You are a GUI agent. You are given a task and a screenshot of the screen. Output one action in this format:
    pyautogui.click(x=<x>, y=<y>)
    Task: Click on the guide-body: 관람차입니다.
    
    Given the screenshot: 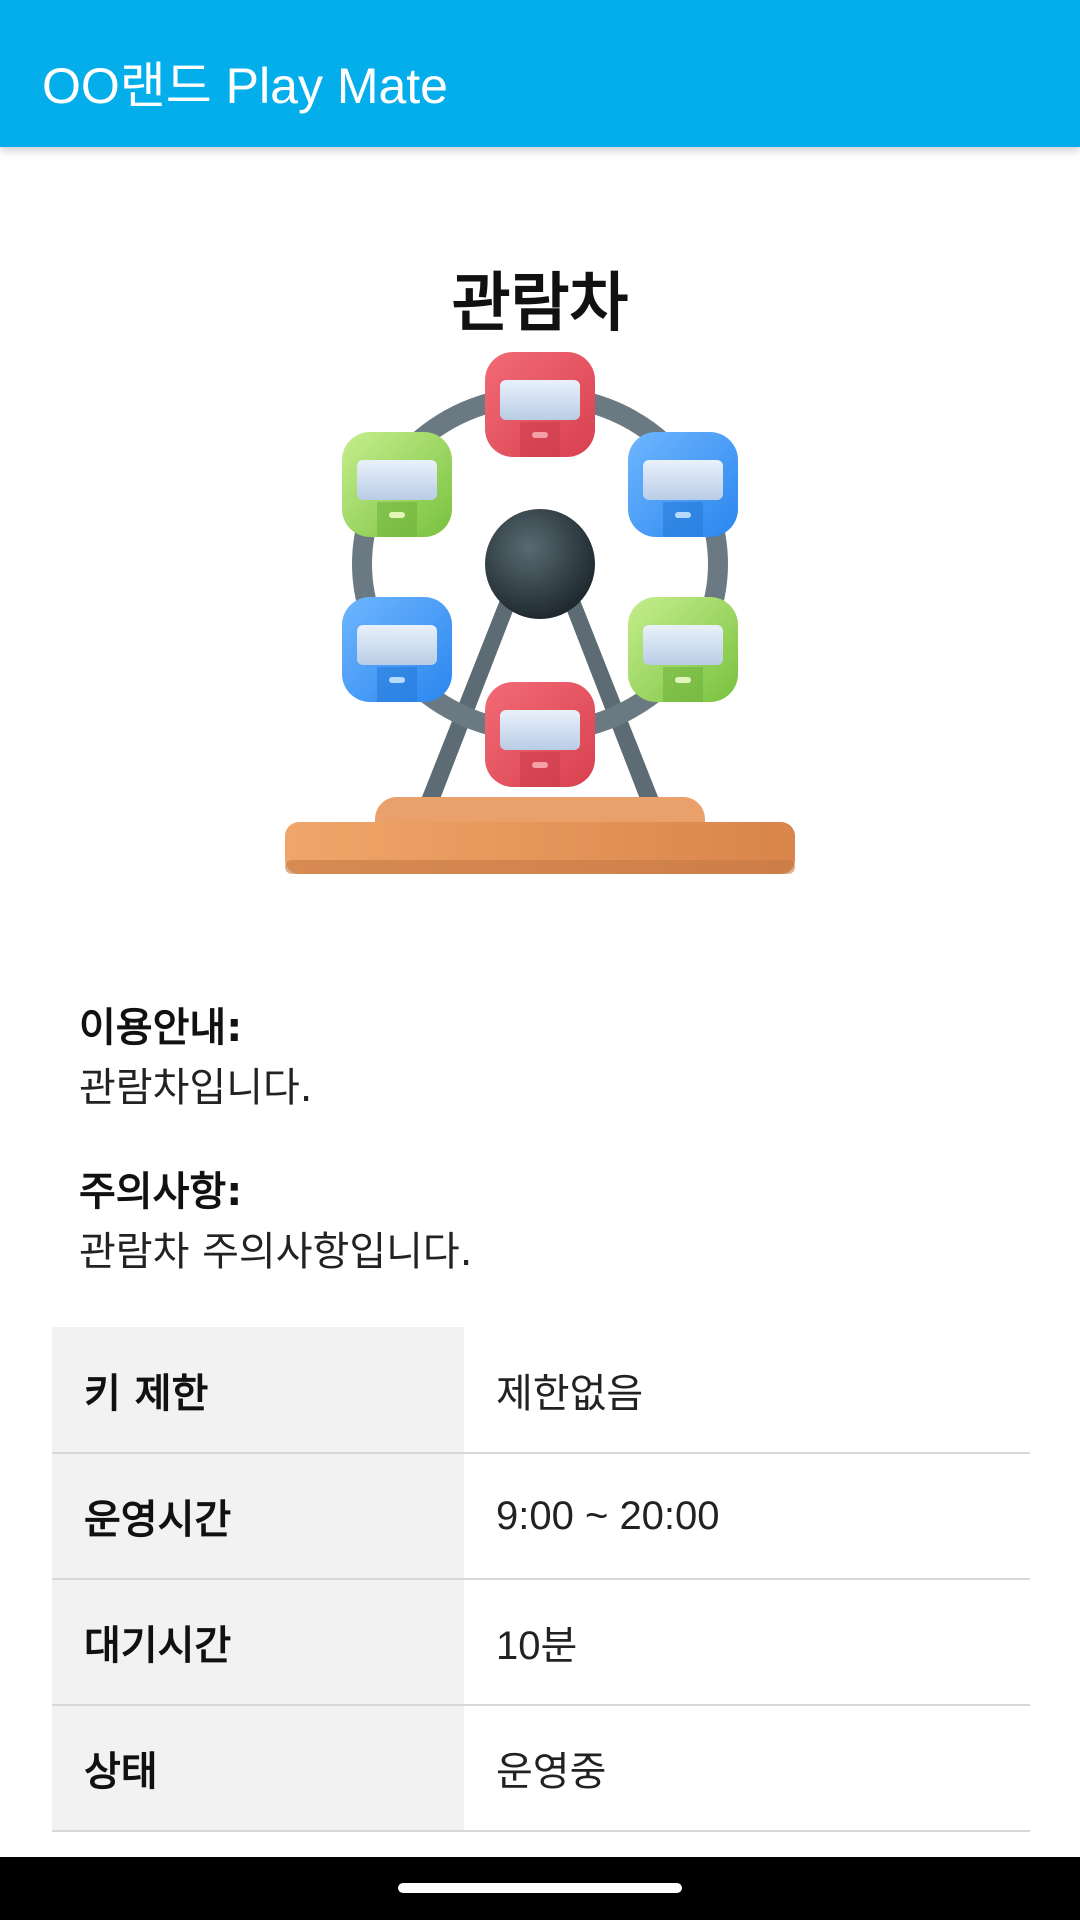 What is the action you would take?
    pyautogui.click(x=196, y=1088)
    